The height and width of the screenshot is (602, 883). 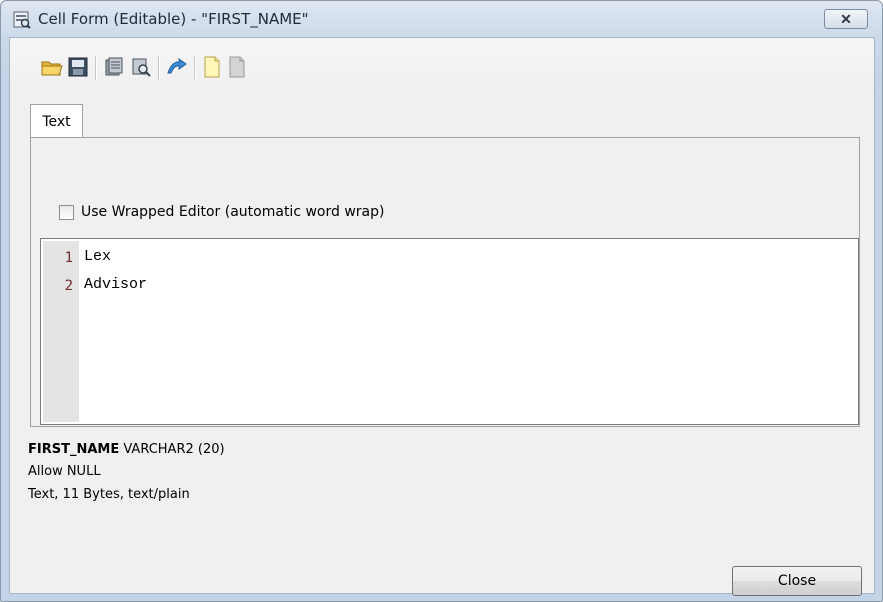 What do you see at coordinates (173, 19) in the screenshot?
I see `window-title: Cell Form (Editable) - "FIRST_NAME"` at bounding box center [173, 19].